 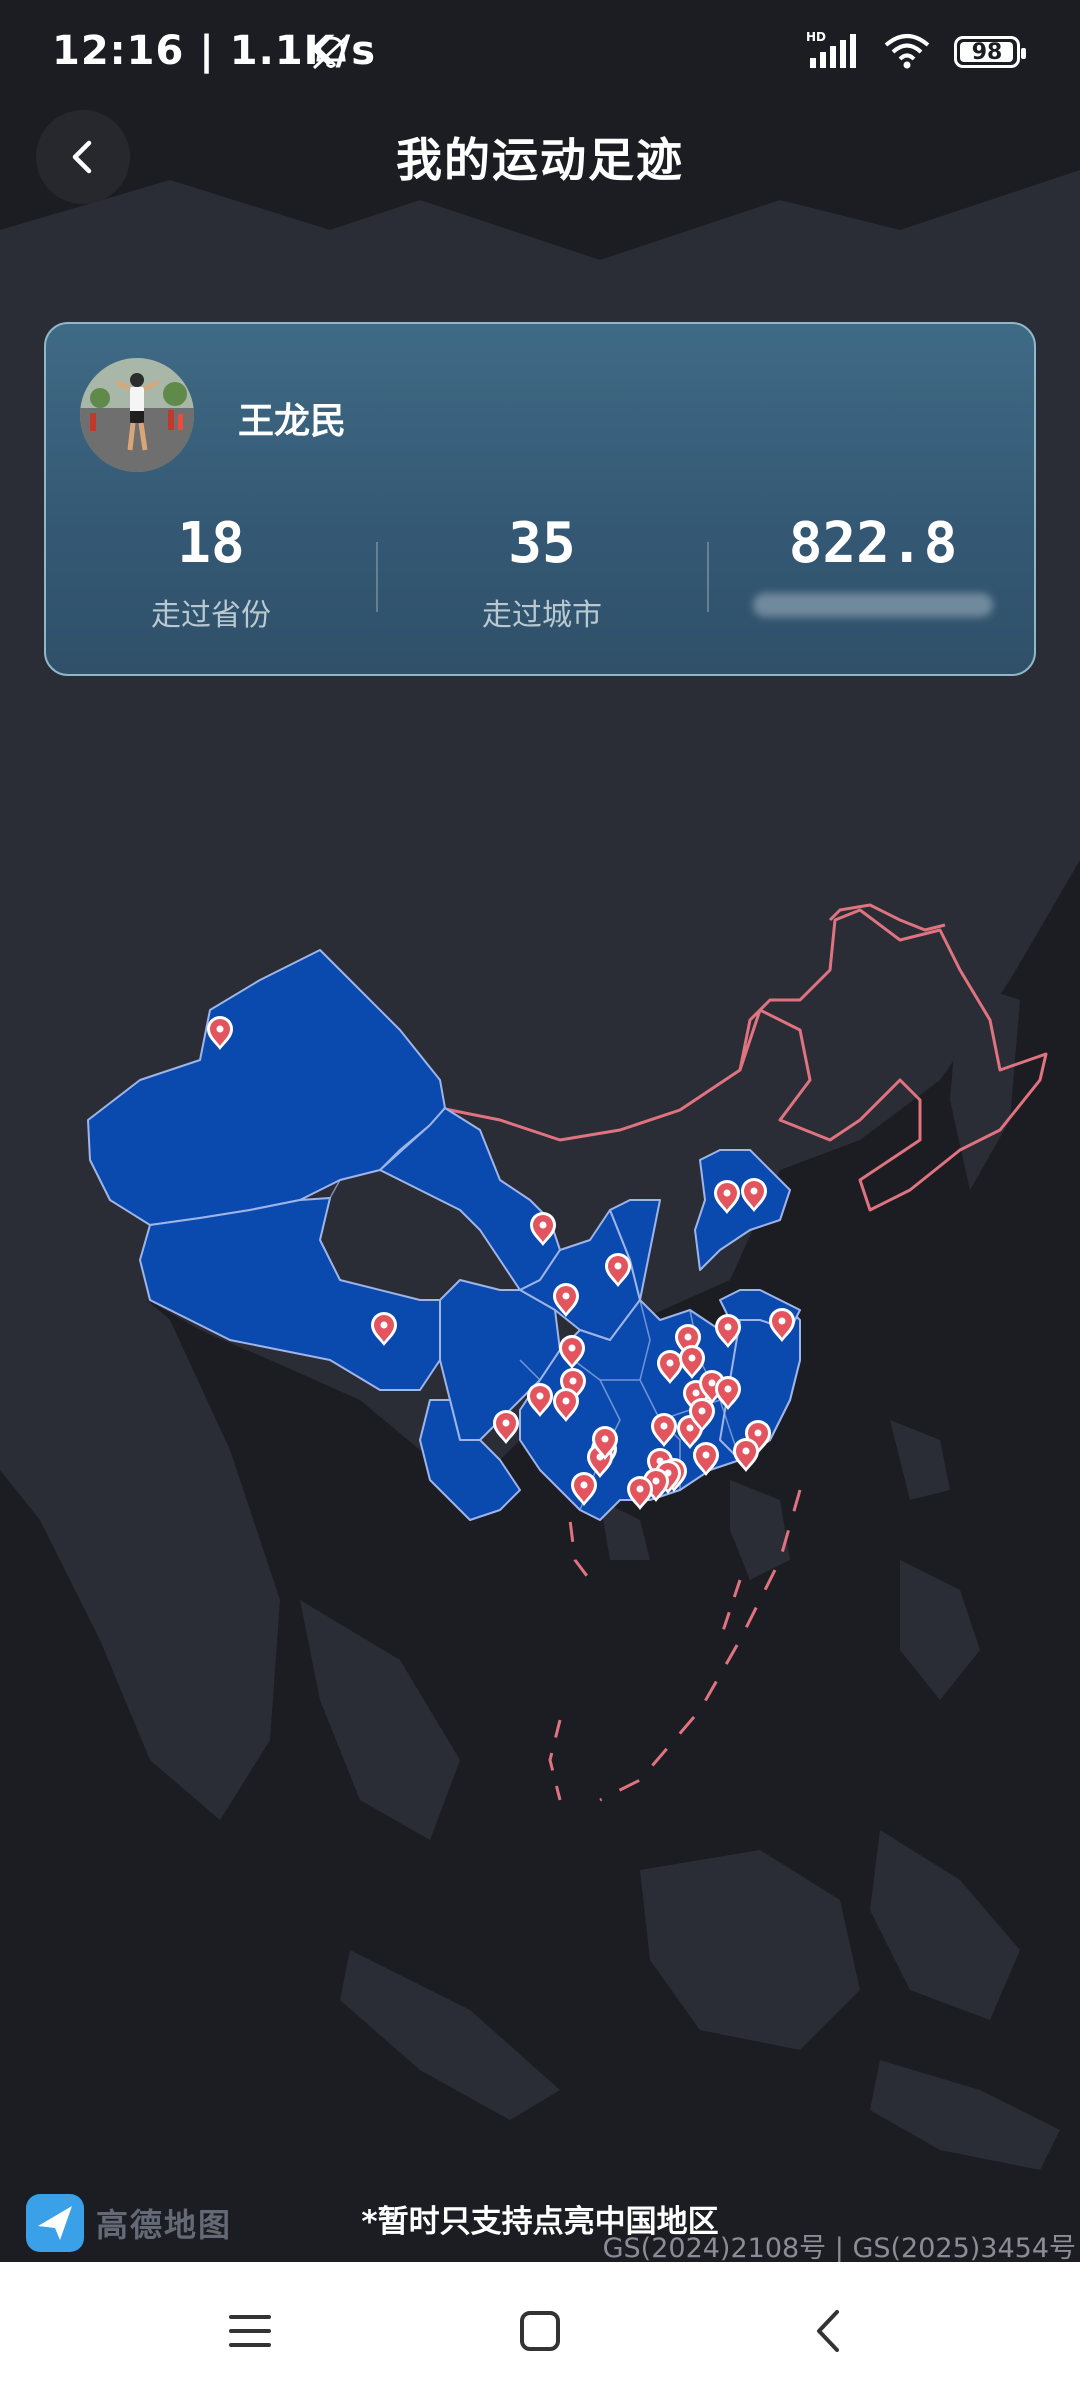 I want to click on nav-home-button, so click(x=540, y=2331).